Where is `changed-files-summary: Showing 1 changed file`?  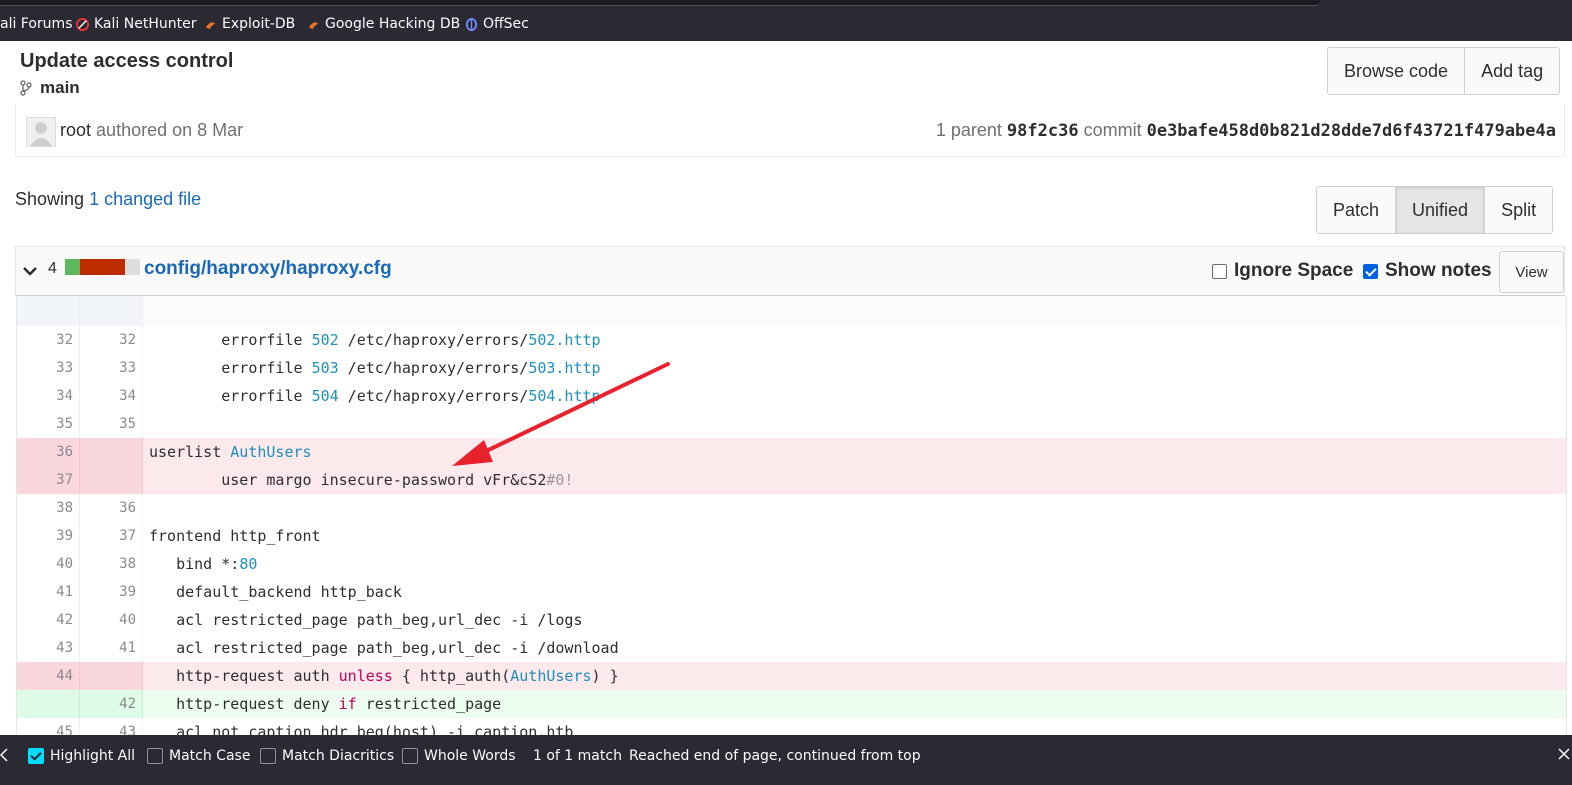 changed-files-summary: Showing 1 changed file is located at coordinates (108, 199).